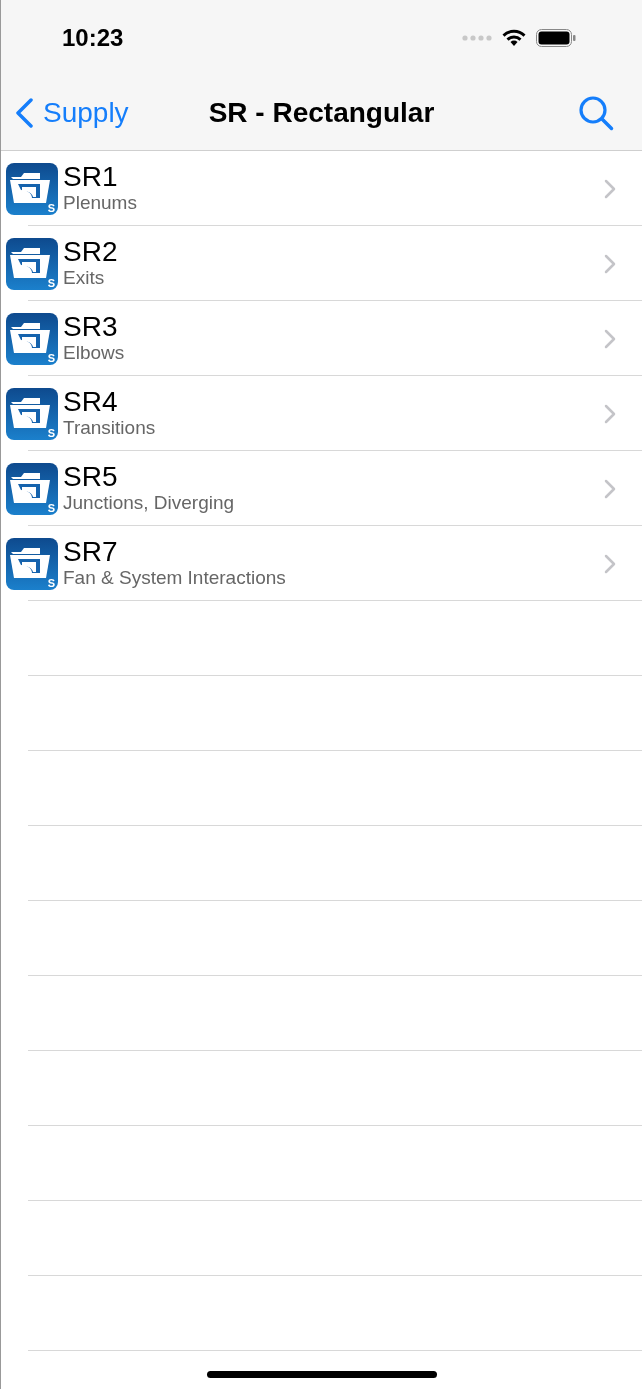 This screenshot has height=1389, width=642. What do you see at coordinates (321, 188) in the screenshot?
I see `list-row: S SR1 Plenums` at bounding box center [321, 188].